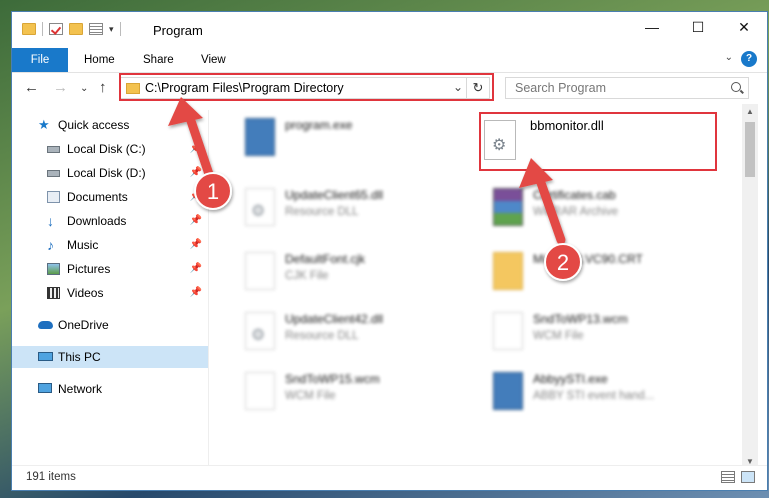 Image resolution: width=769 pixels, height=498 pixels. I want to click on list-item: Microsoft.VC90.CRT, so click(597, 278).